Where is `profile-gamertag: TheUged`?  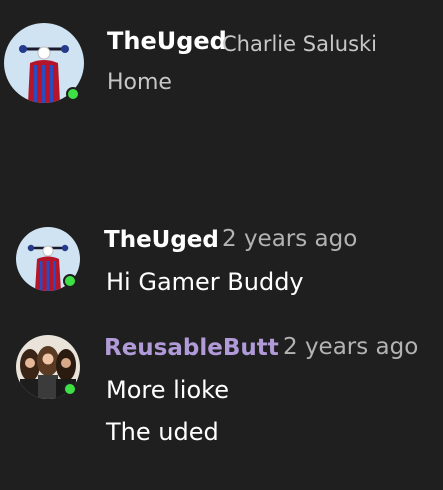
profile-gamertag: TheUged is located at coordinates (167, 41).